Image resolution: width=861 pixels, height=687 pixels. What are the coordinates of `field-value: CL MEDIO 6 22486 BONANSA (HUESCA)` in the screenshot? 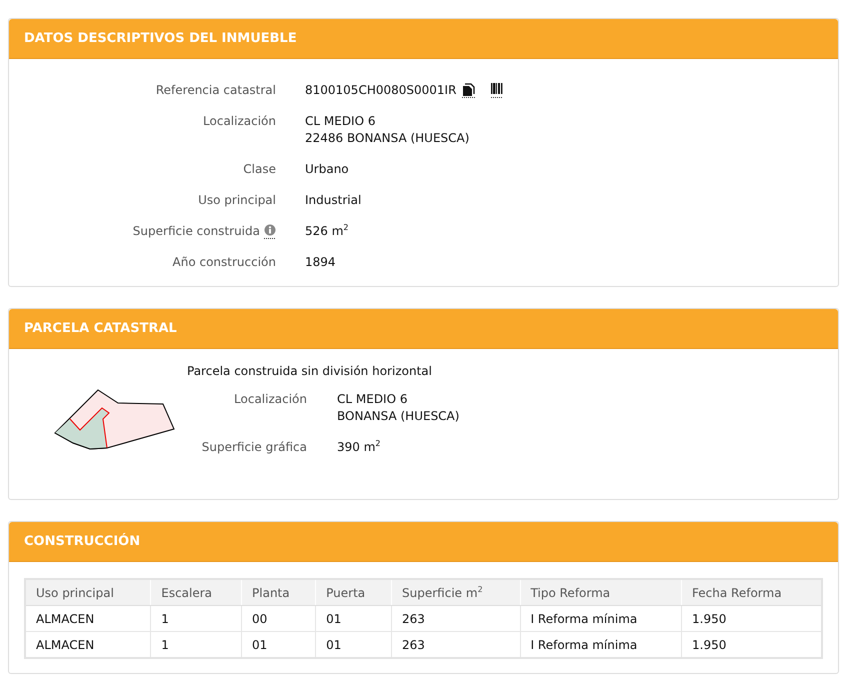 It's located at (387, 130).